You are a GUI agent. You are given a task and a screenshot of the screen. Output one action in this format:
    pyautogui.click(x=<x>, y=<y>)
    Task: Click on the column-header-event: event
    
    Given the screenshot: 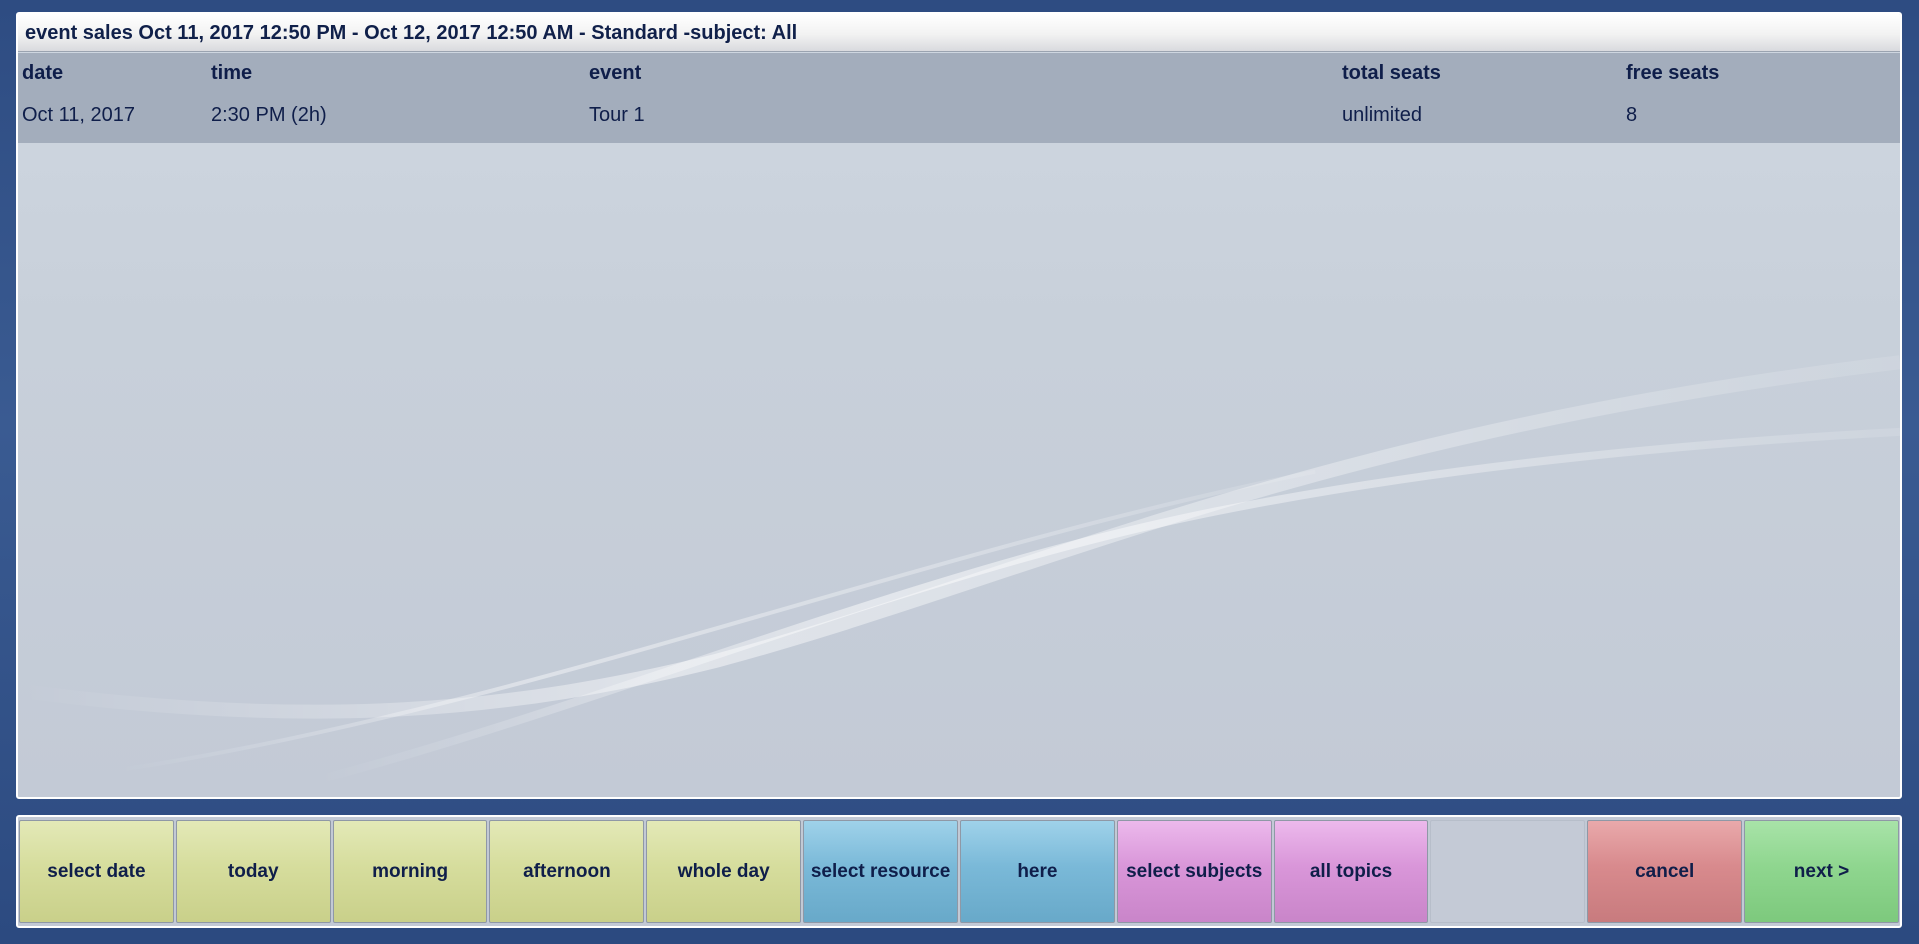 What is the action you would take?
    pyautogui.click(x=615, y=73)
    